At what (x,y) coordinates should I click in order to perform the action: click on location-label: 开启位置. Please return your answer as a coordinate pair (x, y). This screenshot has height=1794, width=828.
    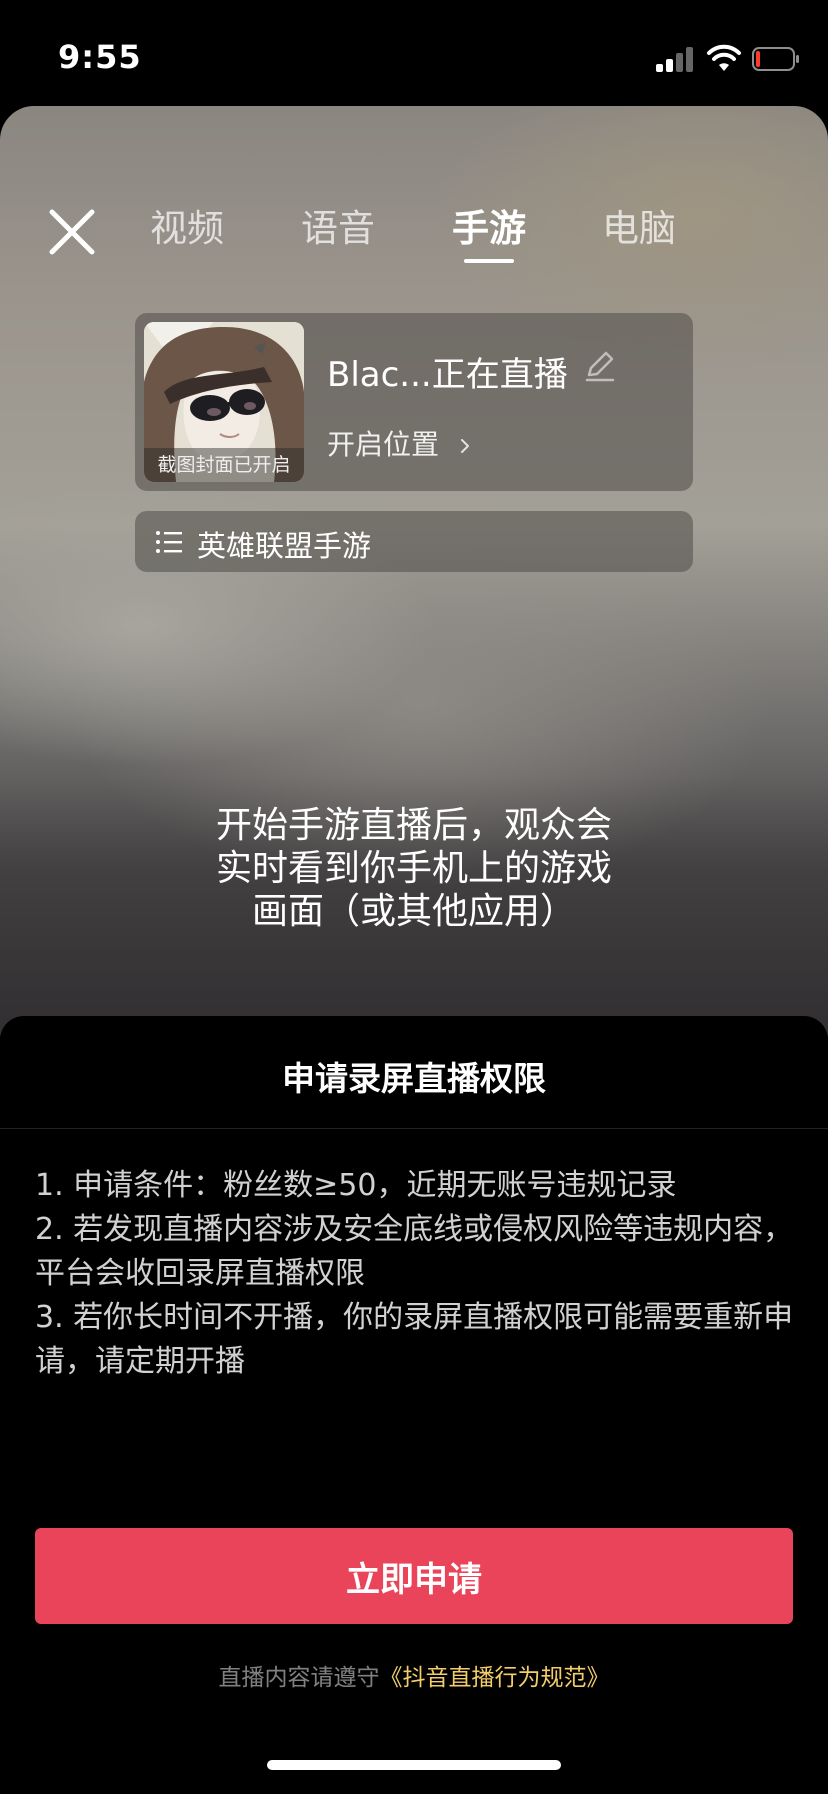
    Looking at the image, I should click on (383, 444).